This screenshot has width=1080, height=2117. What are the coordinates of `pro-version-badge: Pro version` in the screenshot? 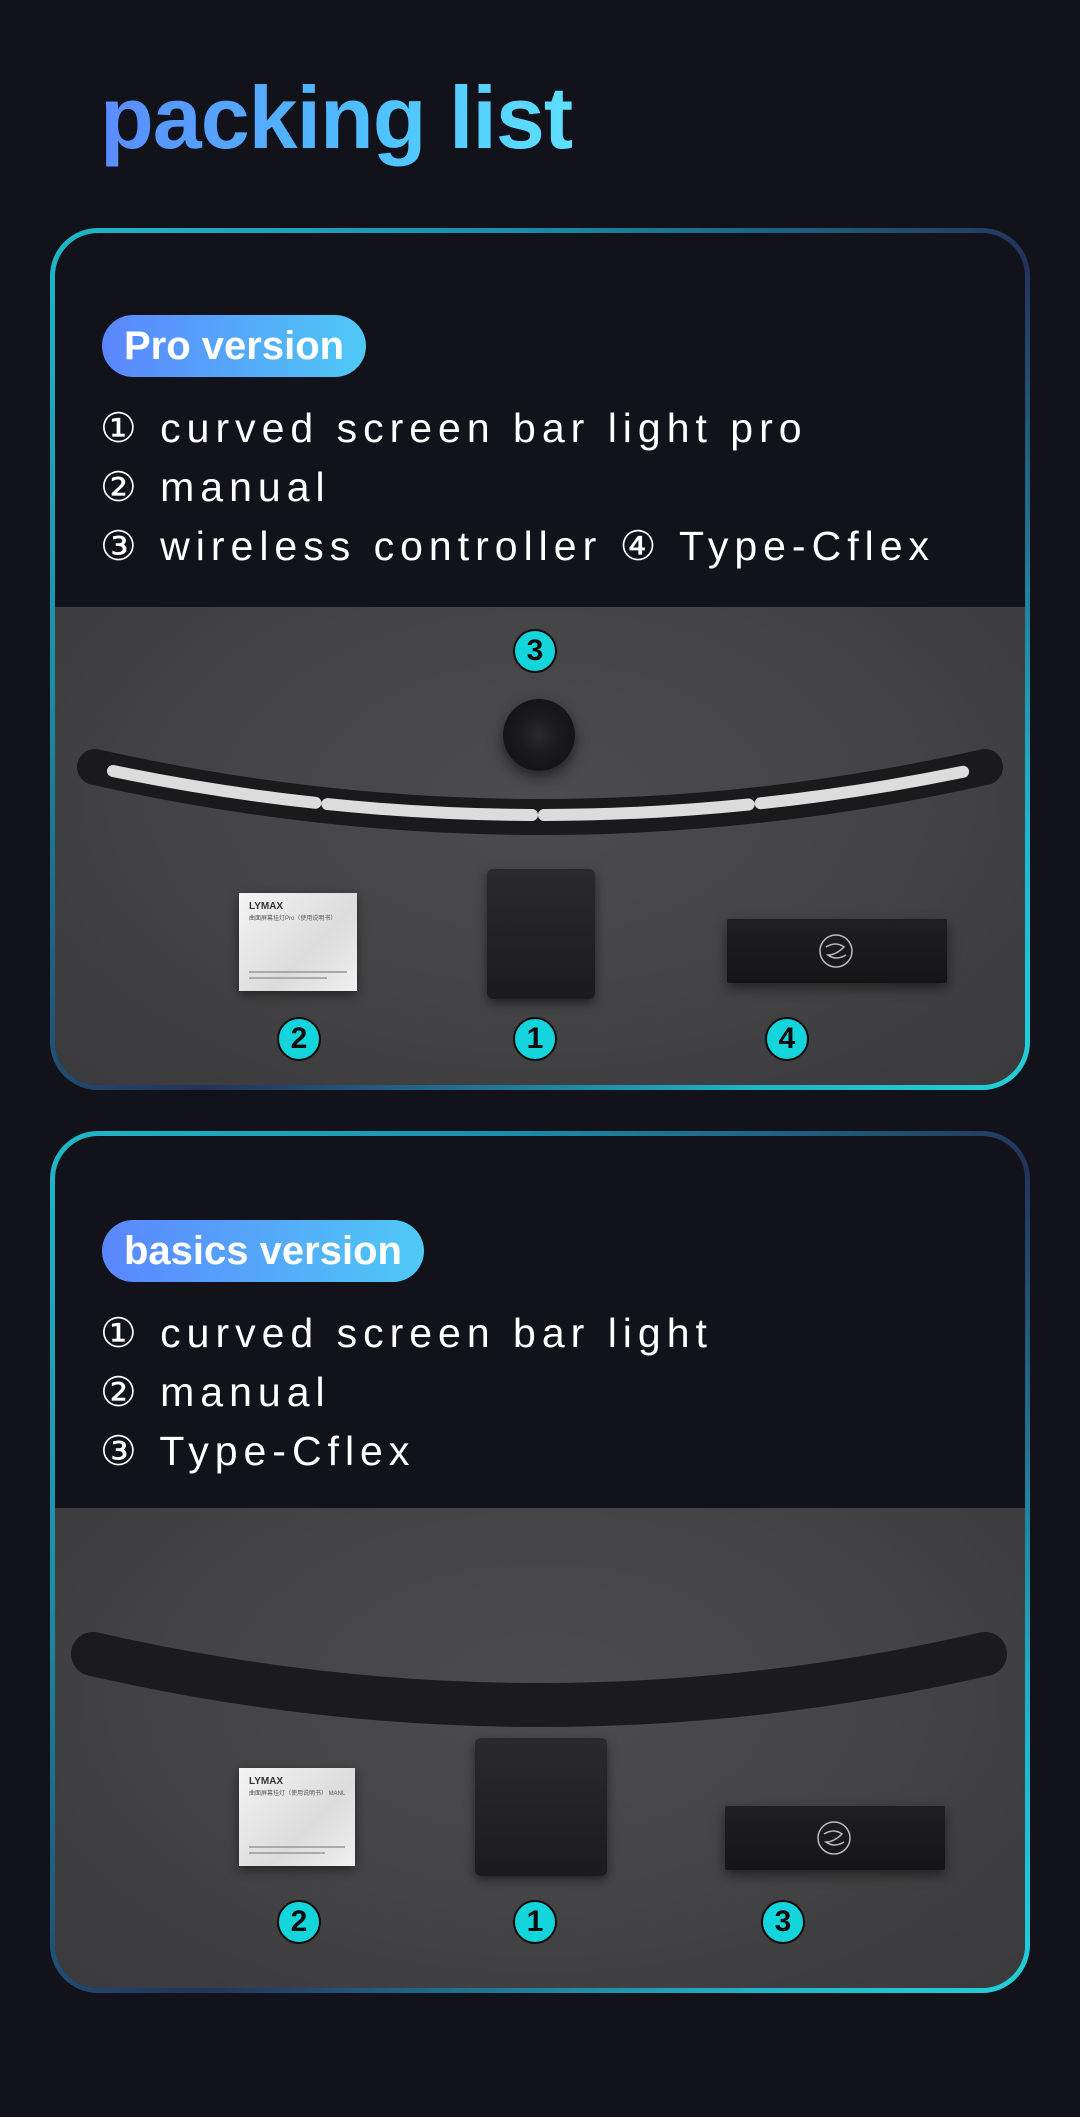 It's located at (234, 346).